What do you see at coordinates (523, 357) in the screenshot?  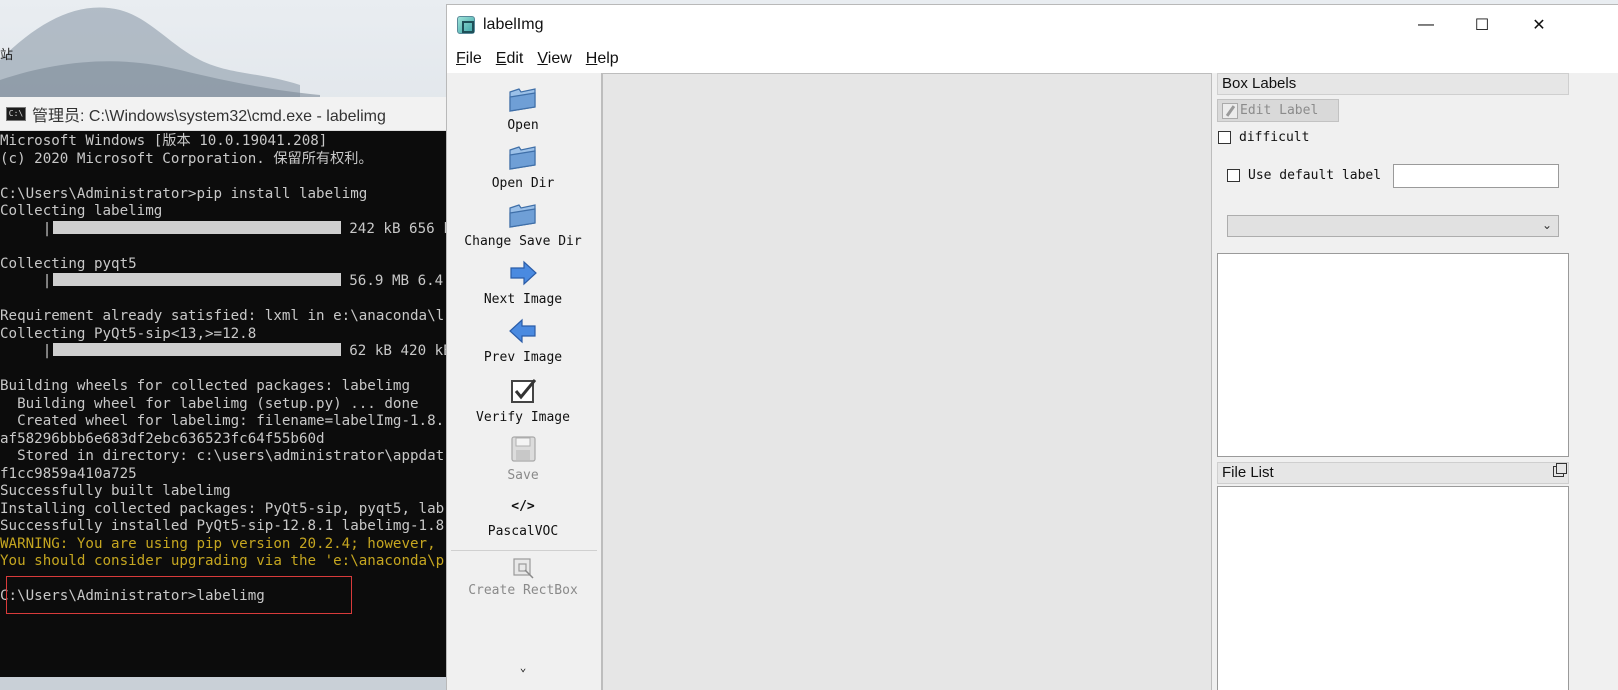 I see `prev-image-label: Prev Image` at bounding box center [523, 357].